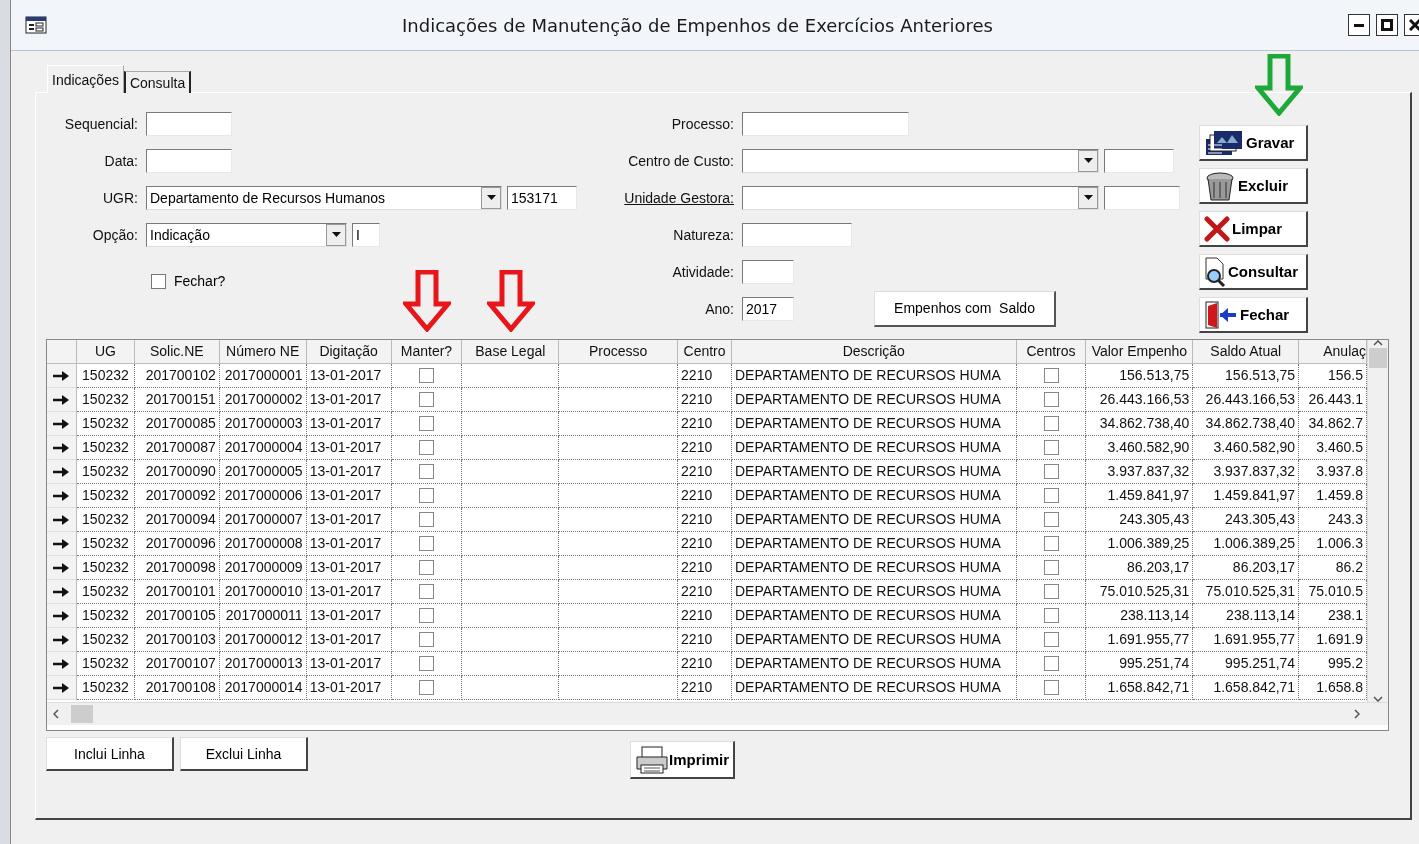  What do you see at coordinates (542, 197) in the screenshot?
I see `code-field: 153171` at bounding box center [542, 197].